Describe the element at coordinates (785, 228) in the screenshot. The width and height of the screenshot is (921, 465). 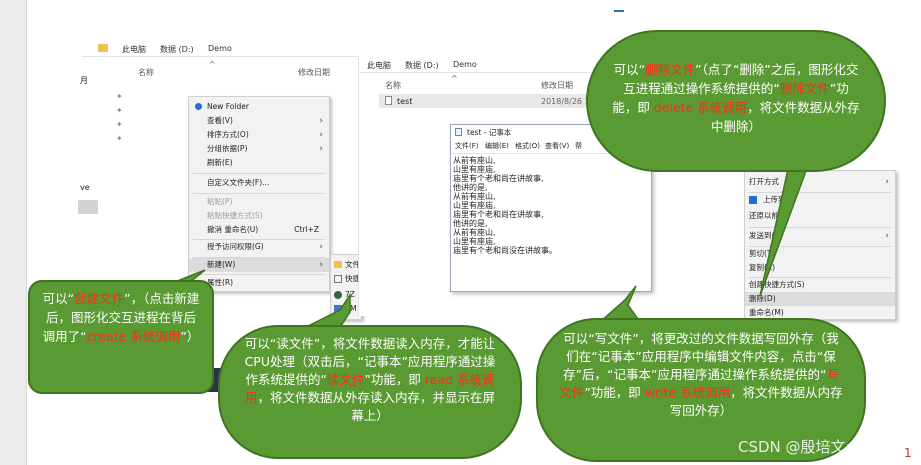
I see `delete-bubble-tail` at that location.